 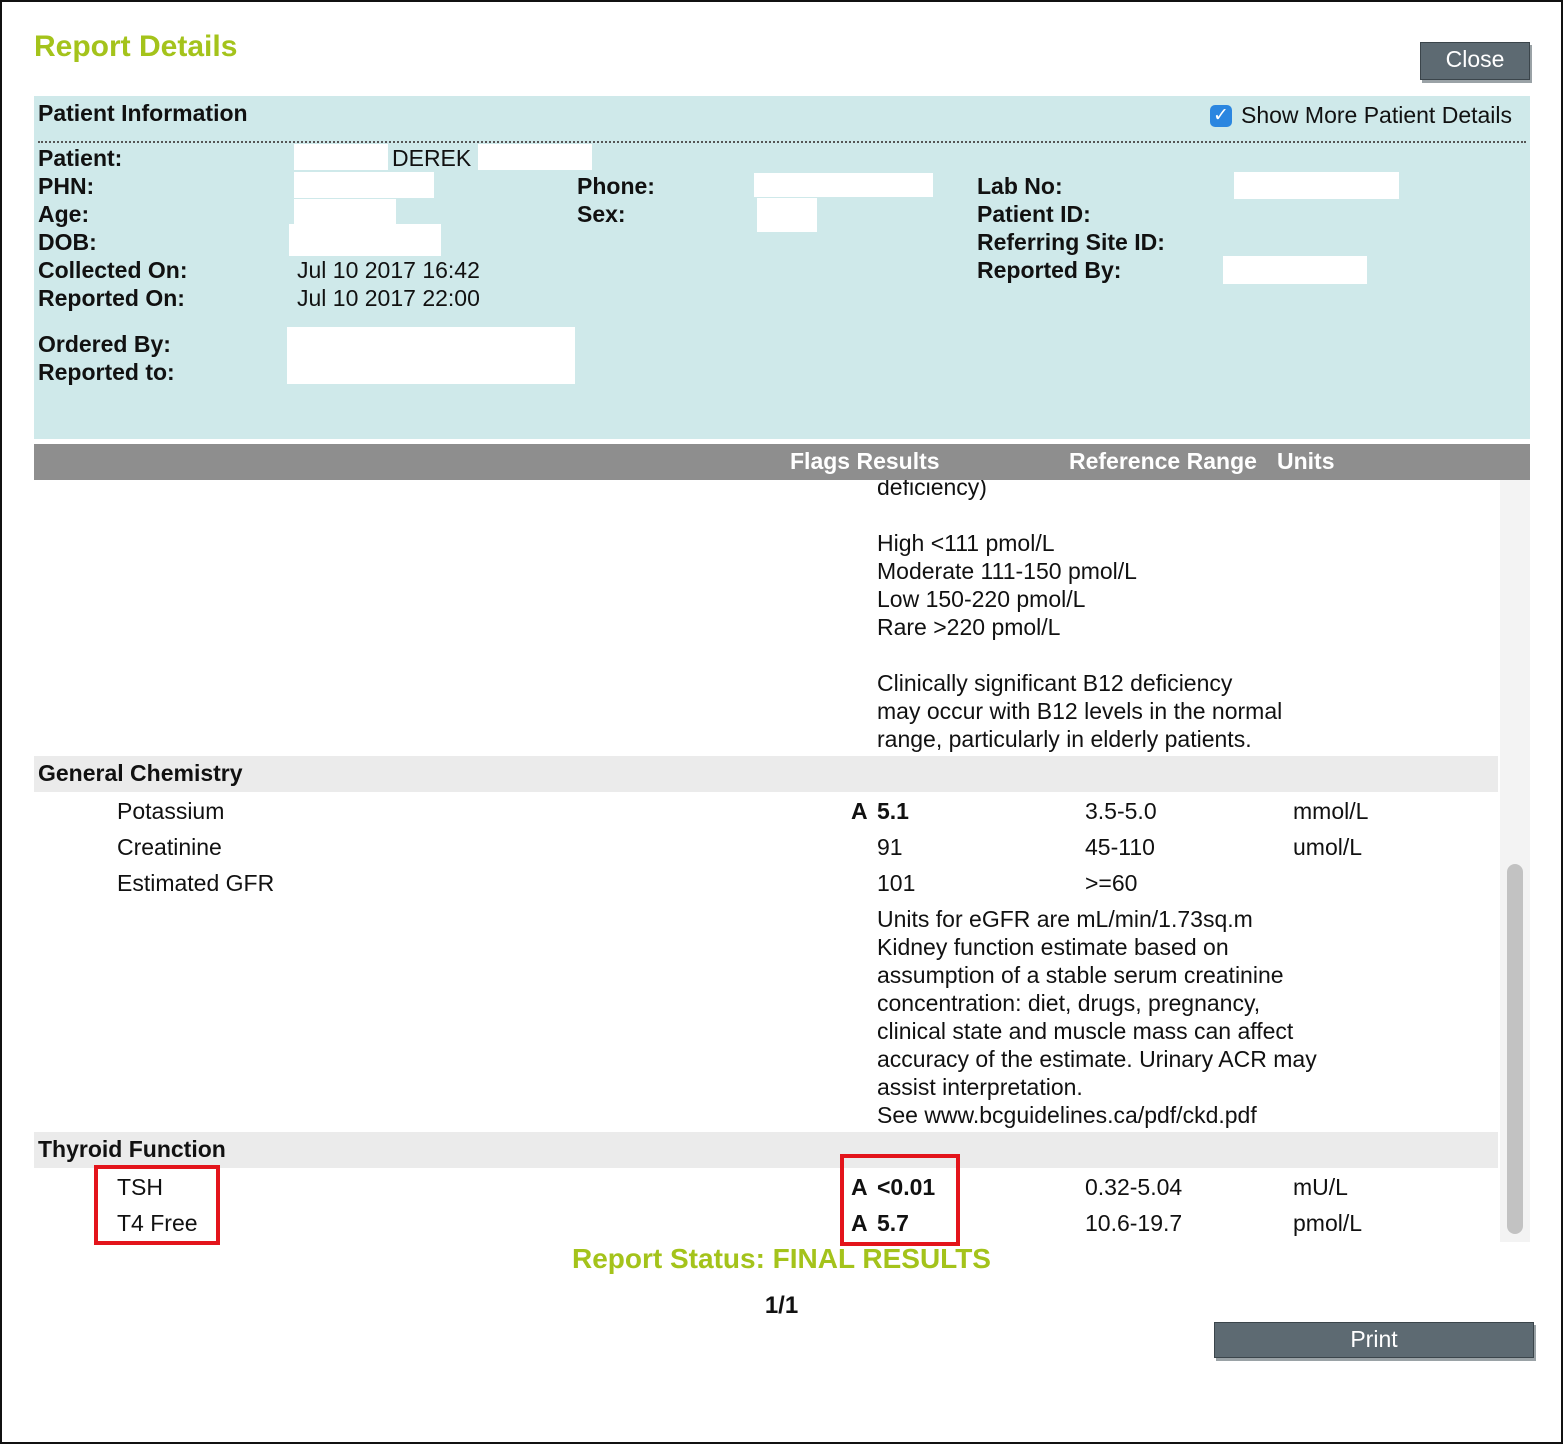 I want to click on comment-line: range, particularly in elderly patients., so click(x=1064, y=739).